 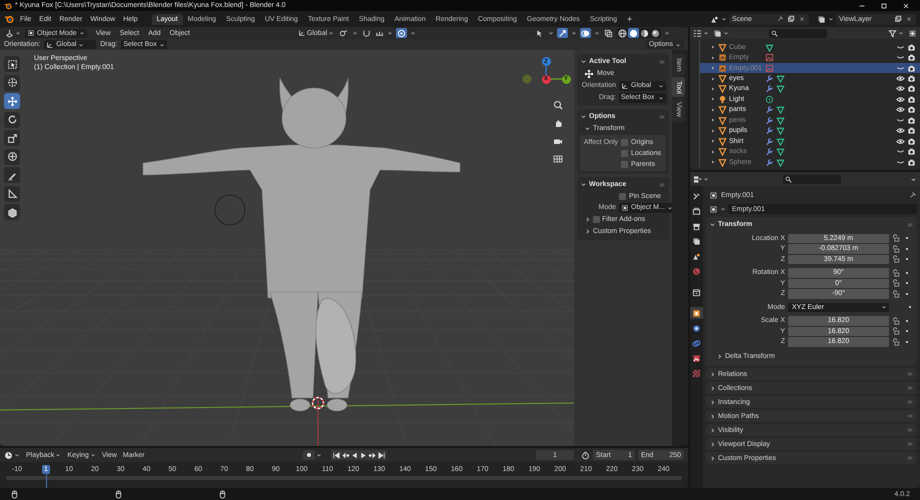 I want to click on wireframe-sphere-icon, so click(x=622, y=33).